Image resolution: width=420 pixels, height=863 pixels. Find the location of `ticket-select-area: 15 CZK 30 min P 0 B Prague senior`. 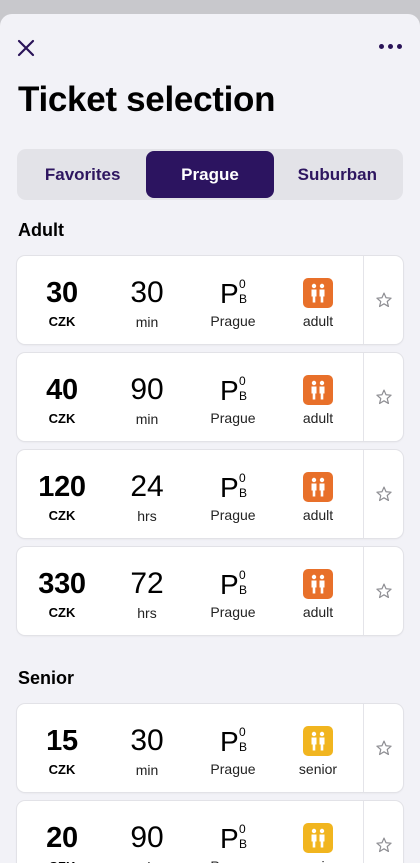

ticket-select-area: 15 CZK 30 min P 0 B Prague senior is located at coordinates (190, 748).